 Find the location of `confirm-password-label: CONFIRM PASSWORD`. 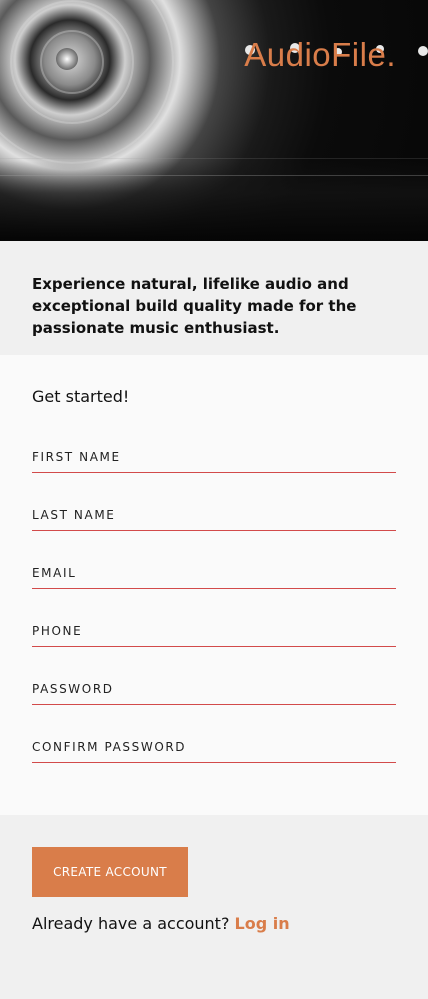

confirm-password-label: CONFIRM PASSWORD is located at coordinates (109, 747).